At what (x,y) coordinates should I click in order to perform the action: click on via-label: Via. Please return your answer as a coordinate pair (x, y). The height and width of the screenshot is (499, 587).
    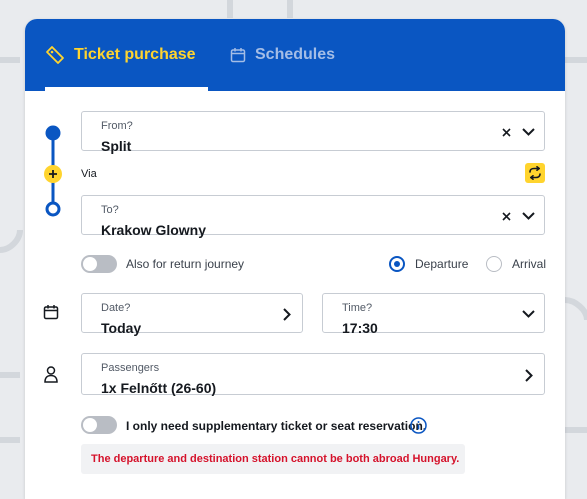
    Looking at the image, I should click on (89, 174).